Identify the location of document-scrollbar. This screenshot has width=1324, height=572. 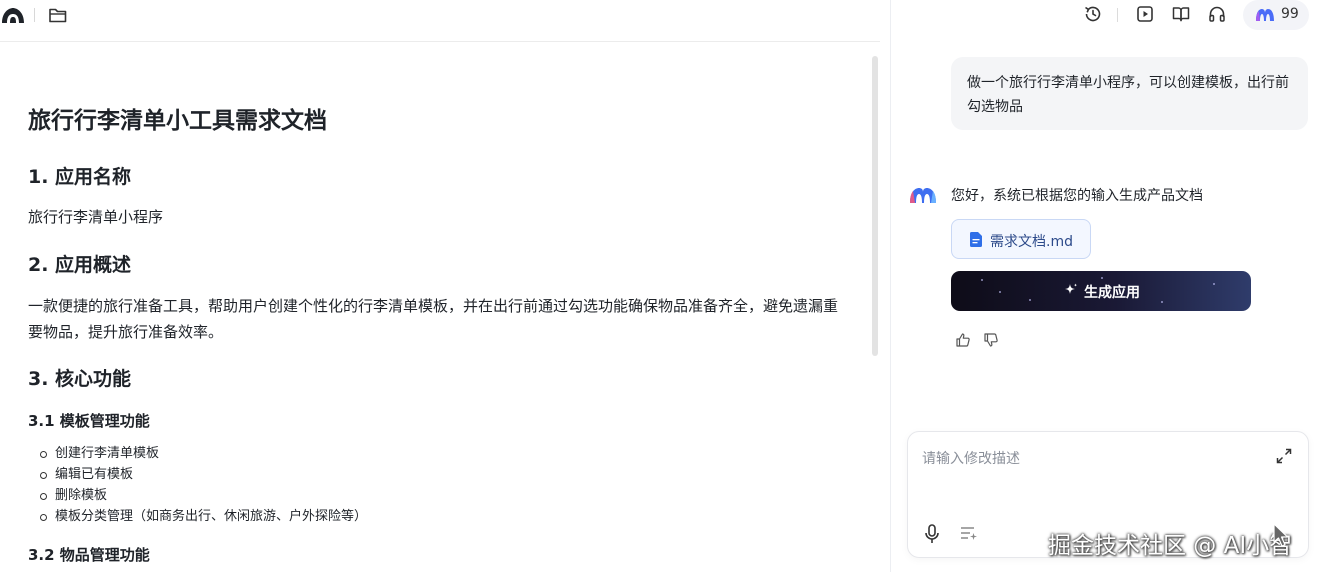
(875, 206).